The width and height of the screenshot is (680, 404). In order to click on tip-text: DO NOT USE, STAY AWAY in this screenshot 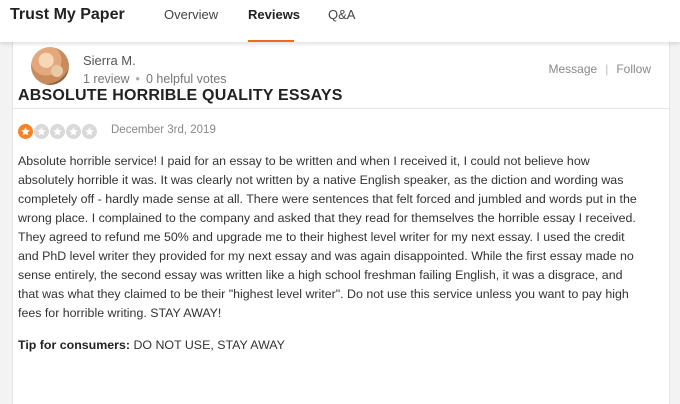, I will do `click(209, 345)`.